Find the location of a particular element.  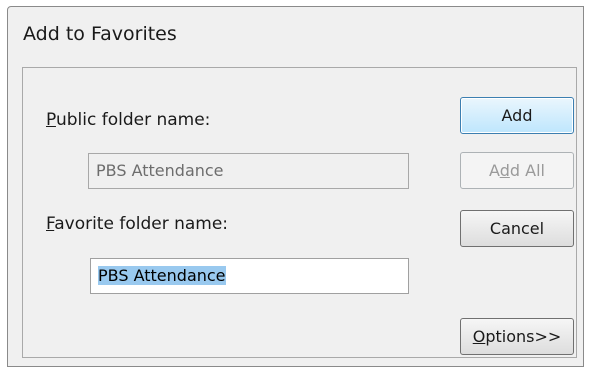

options-label-text: ptions>> is located at coordinates (523, 336).